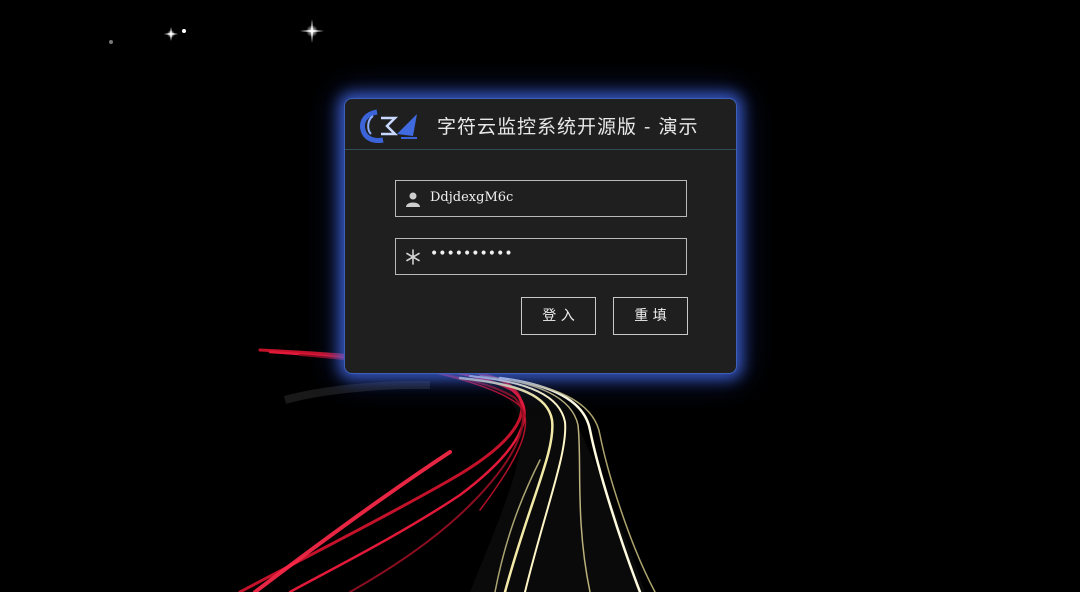  What do you see at coordinates (413, 199) in the screenshot?
I see `user-icon` at bounding box center [413, 199].